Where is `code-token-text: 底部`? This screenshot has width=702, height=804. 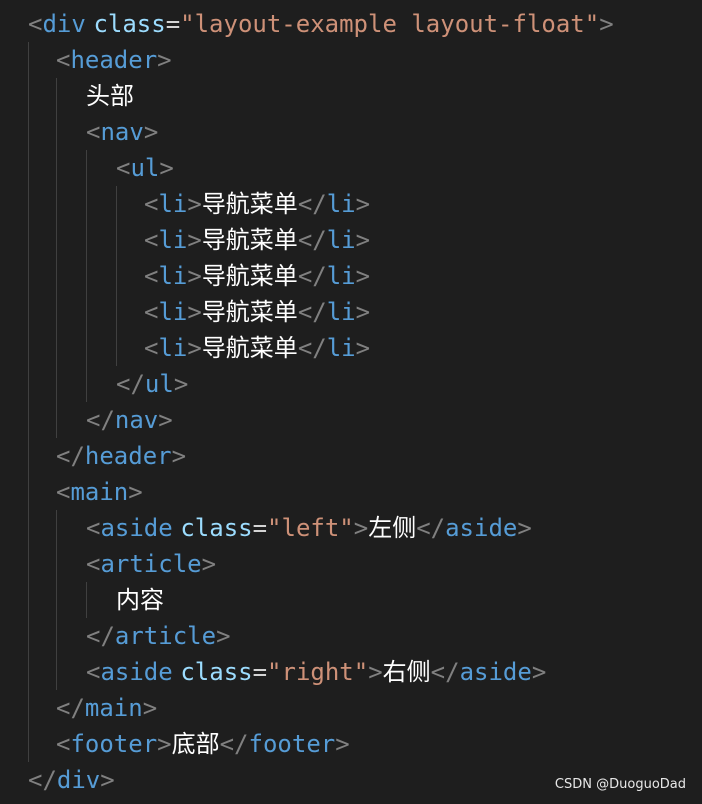
code-token-text: 底部 is located at coordinates (195, 744).